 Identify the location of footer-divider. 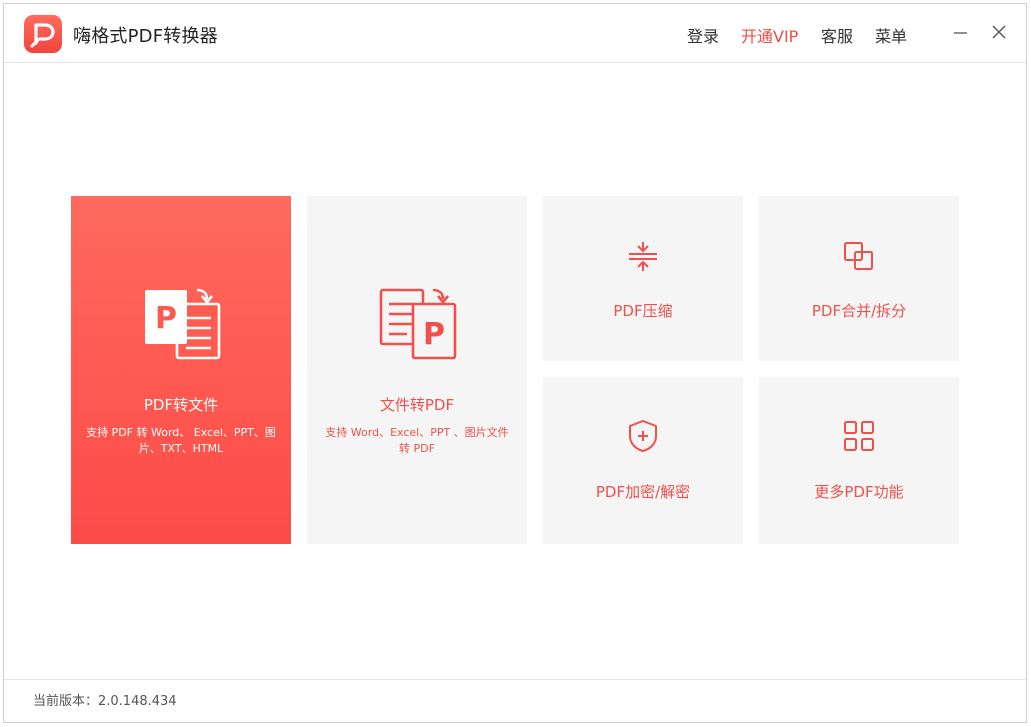
(515, 679).